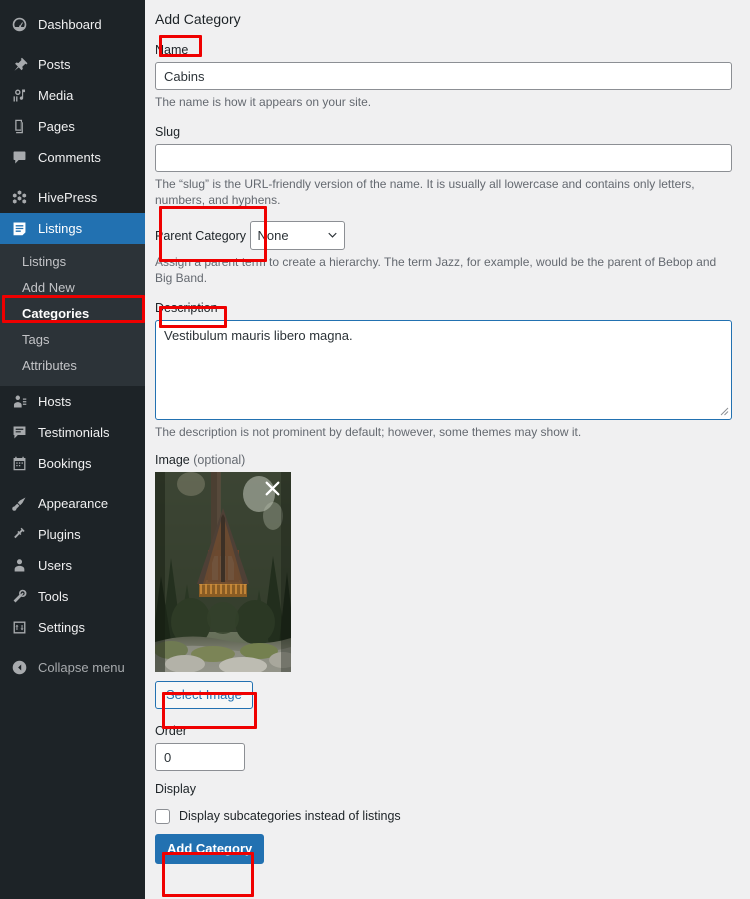 Image resolution: width=750 pixels, height=899 pixels. I want to click on hosts-icon, so click(19, 402).